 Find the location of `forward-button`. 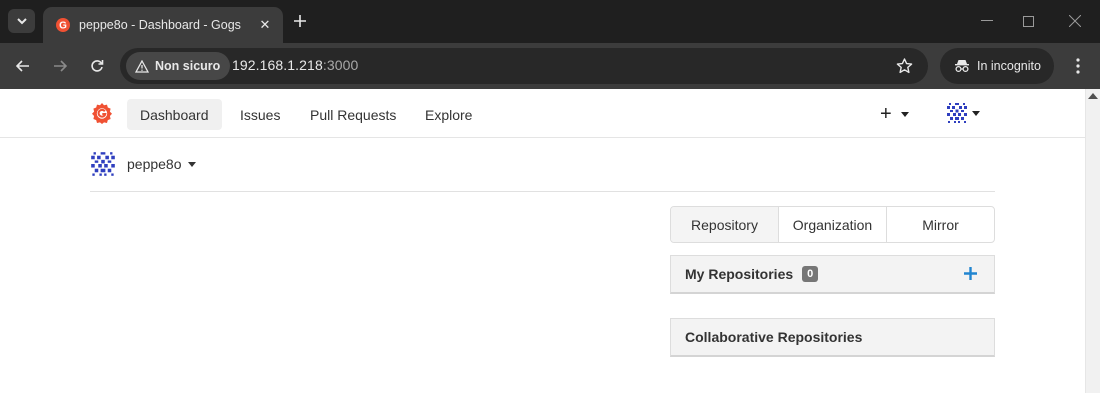

forward-button is located at coordinates (60, 66).